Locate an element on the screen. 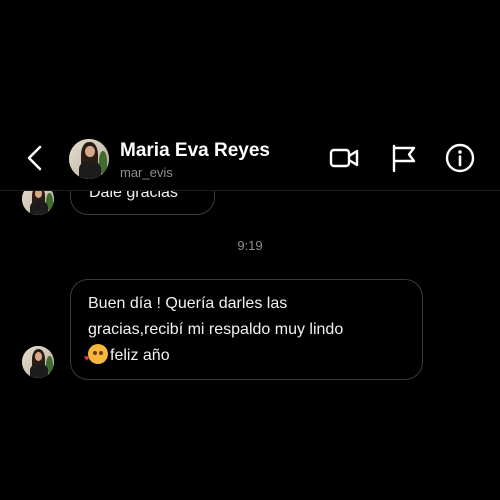 This screenshot has height=500, width=500. video-call-icon is located at coordinates (344, 158).